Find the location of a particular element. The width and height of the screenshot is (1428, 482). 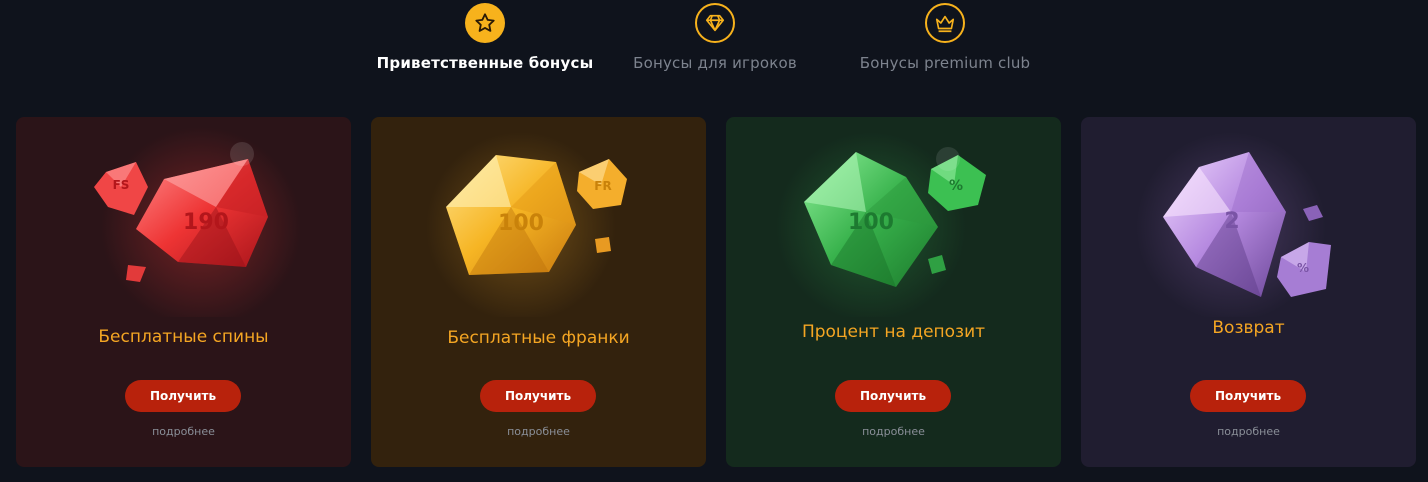

card-title: Процент на депозит is located at coordinates (893, 332).